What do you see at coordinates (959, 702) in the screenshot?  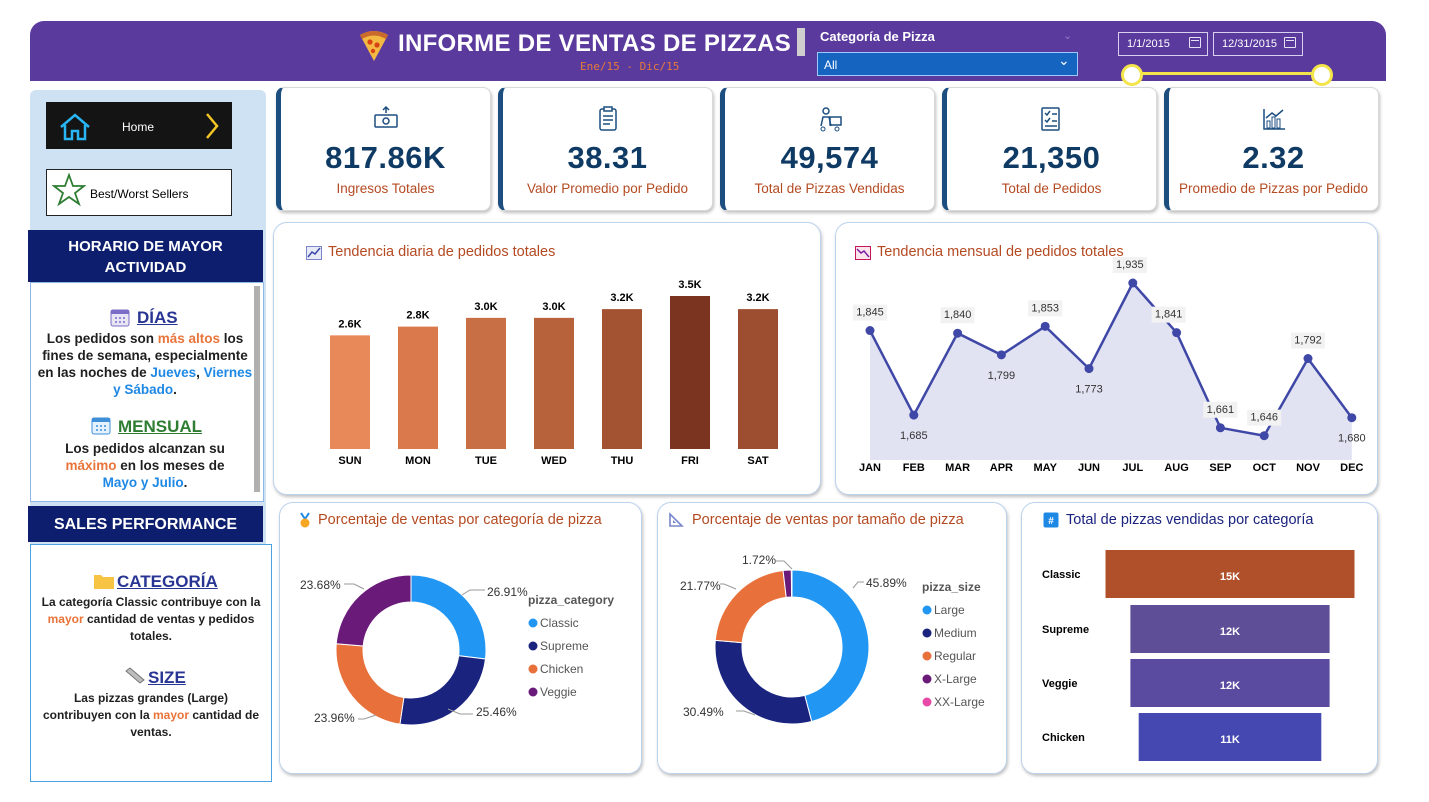 I see `legend-item: XX-Large` at bounding box center [959, 702].